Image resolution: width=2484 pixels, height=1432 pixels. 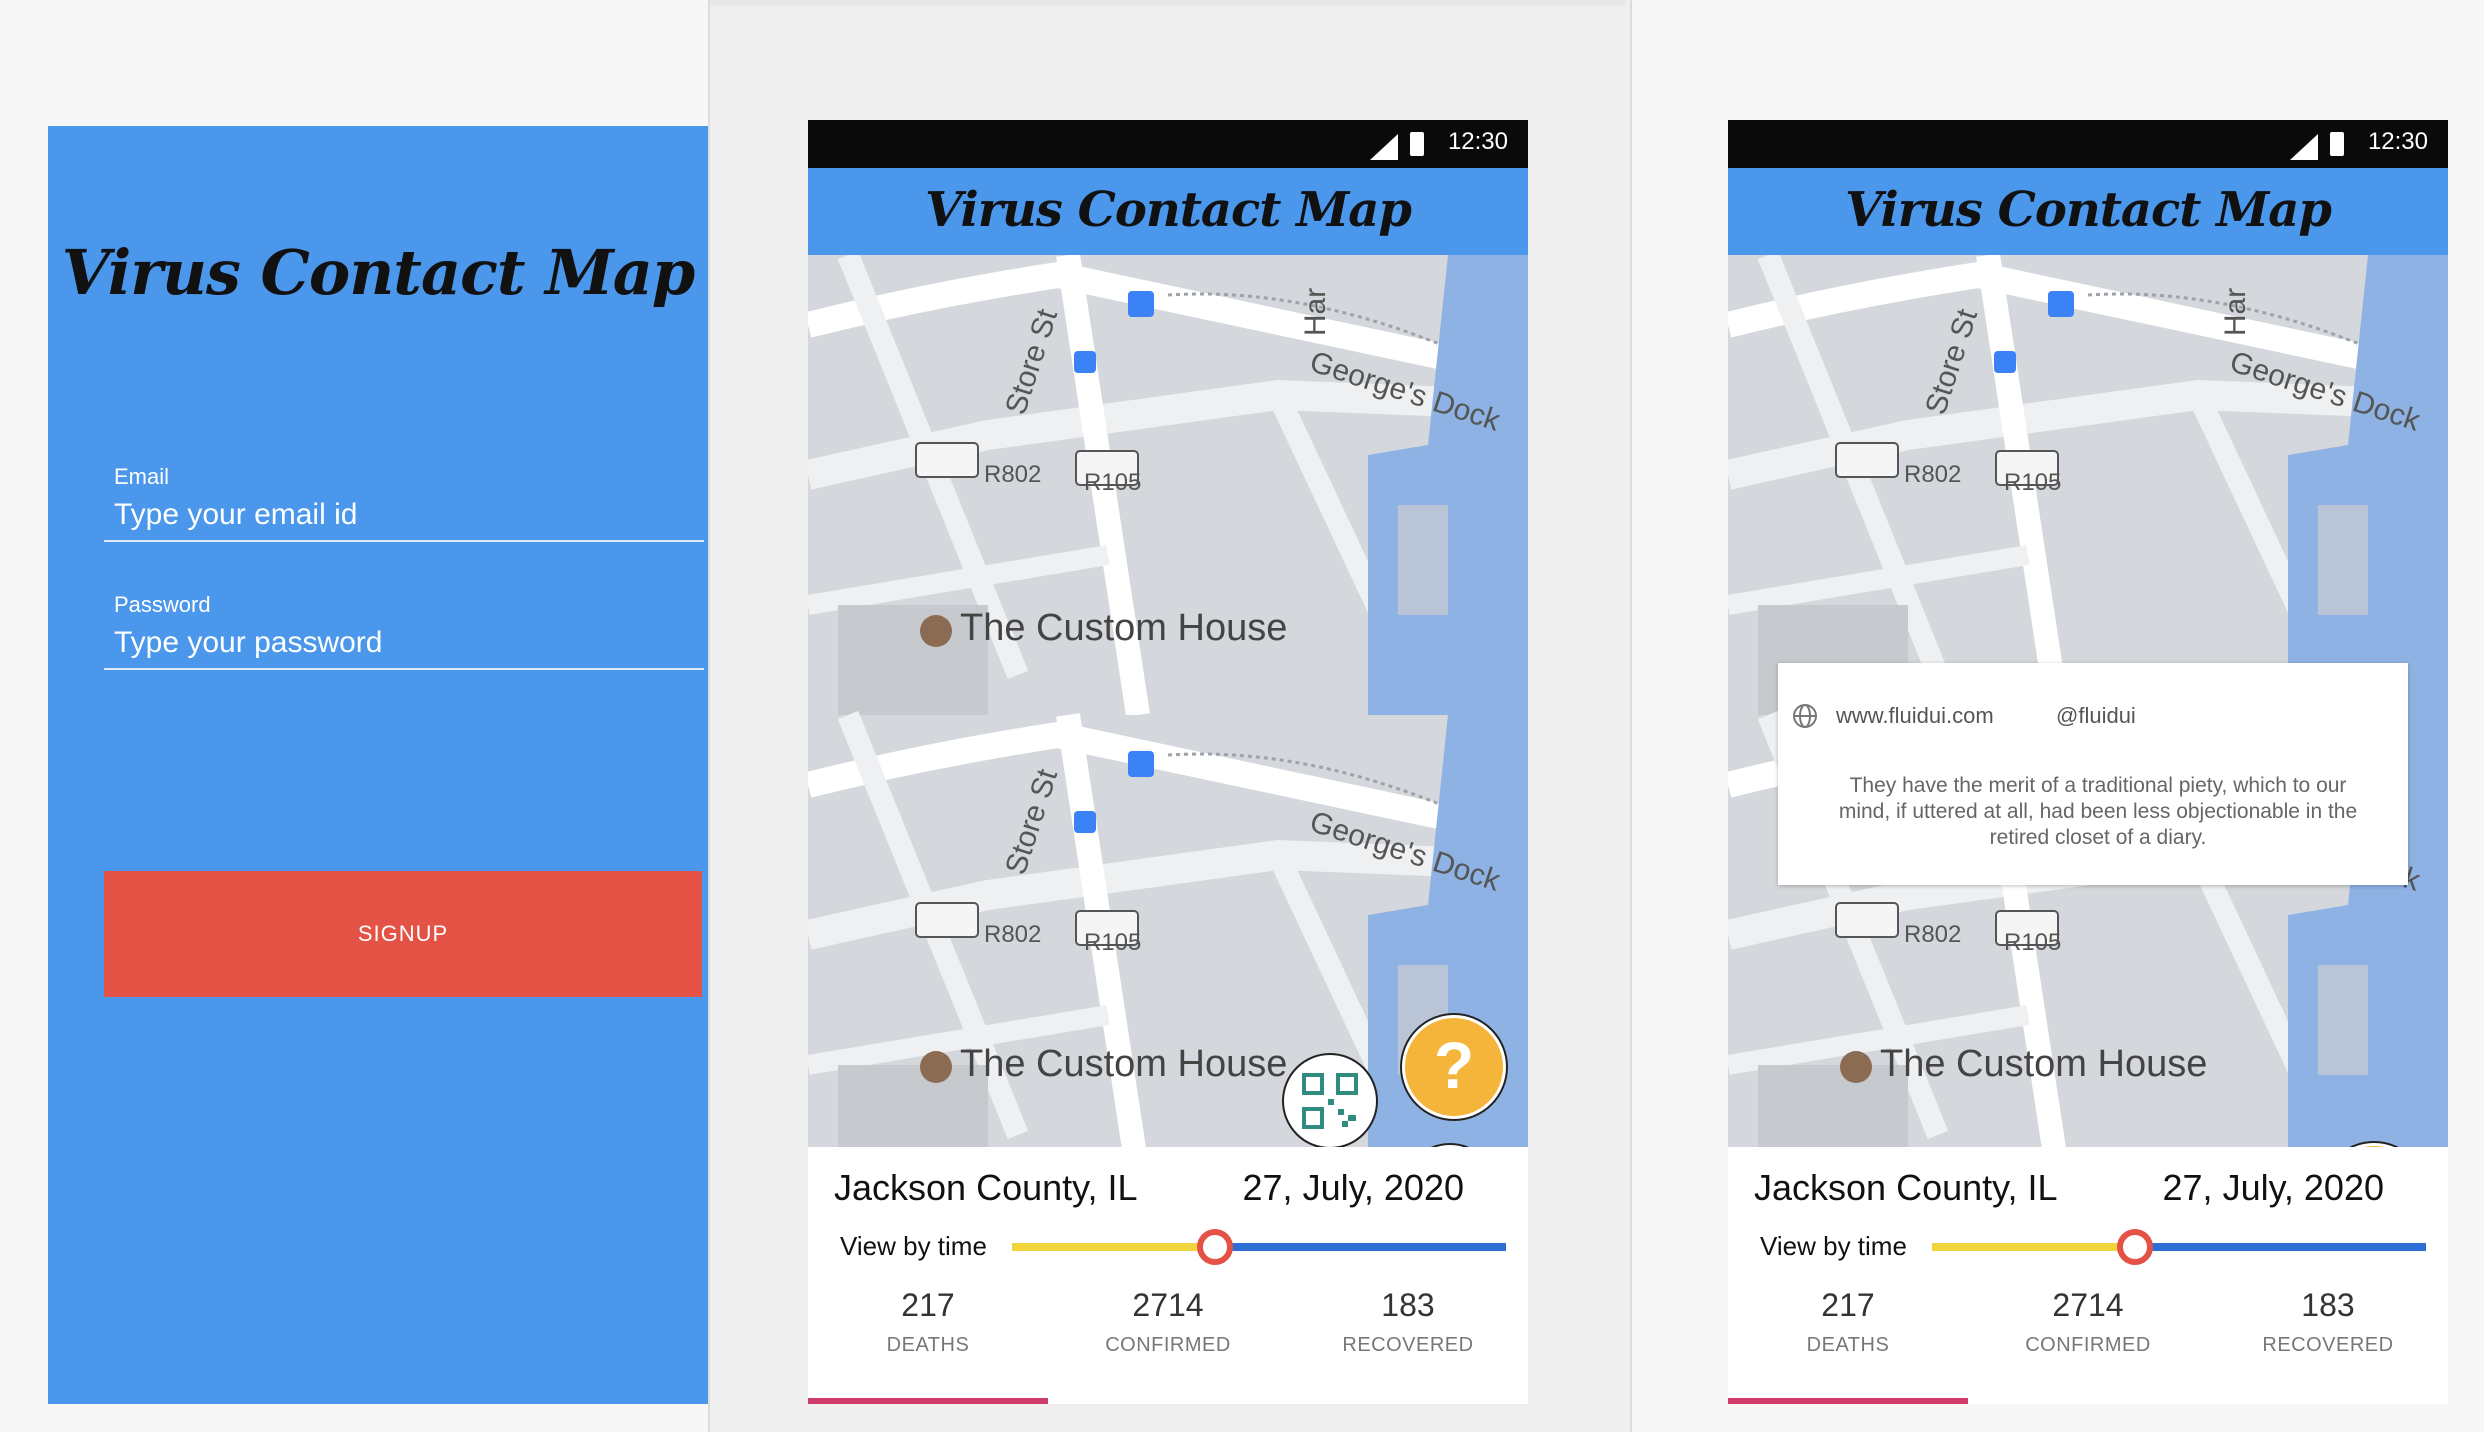 What do you see at coordinates (404, 515) in the screenshot?
I see `email-field` at bounding box center [404, 515].